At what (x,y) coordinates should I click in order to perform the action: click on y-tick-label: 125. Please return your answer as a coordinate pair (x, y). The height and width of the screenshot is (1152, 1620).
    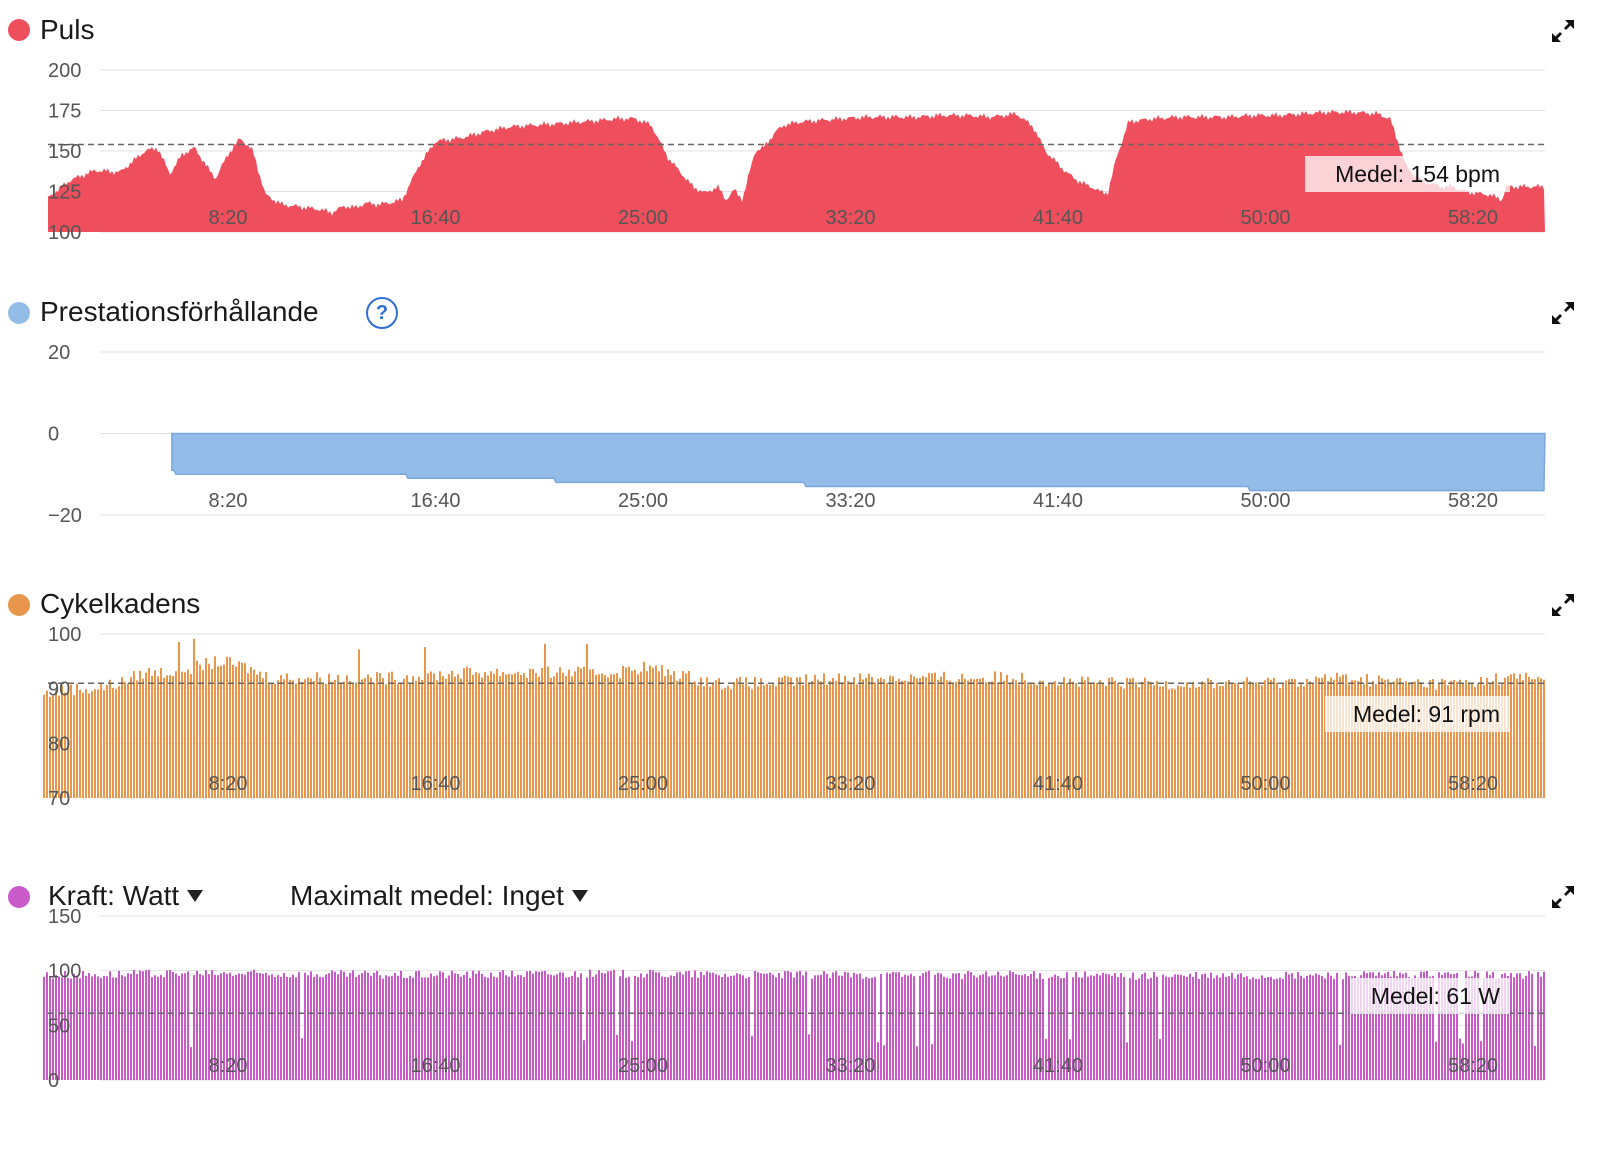
    Looking at the image, I should click on (64, 193).